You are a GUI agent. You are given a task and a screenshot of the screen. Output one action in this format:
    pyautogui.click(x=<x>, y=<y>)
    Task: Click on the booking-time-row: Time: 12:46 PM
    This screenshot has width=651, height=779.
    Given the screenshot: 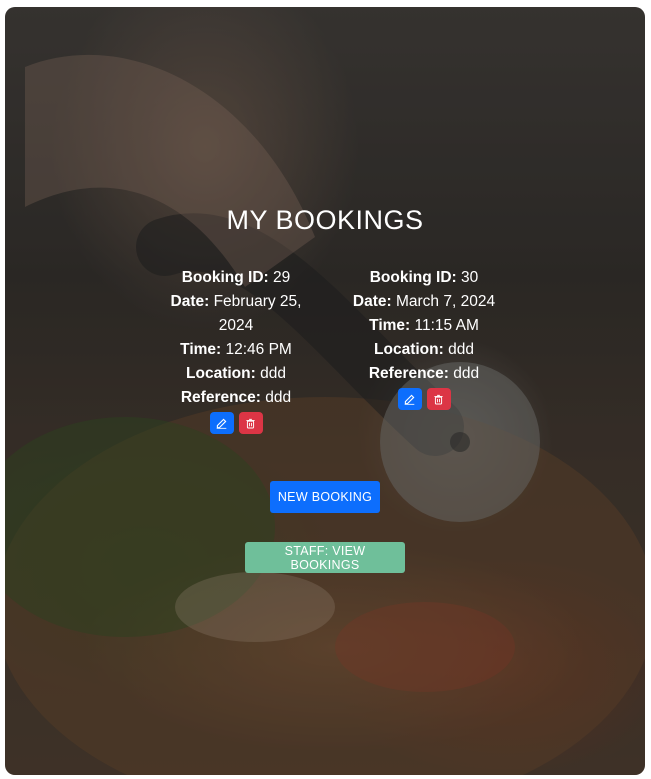 What is the action you would take?
    pyautogui.click(x=236, y=350)
    